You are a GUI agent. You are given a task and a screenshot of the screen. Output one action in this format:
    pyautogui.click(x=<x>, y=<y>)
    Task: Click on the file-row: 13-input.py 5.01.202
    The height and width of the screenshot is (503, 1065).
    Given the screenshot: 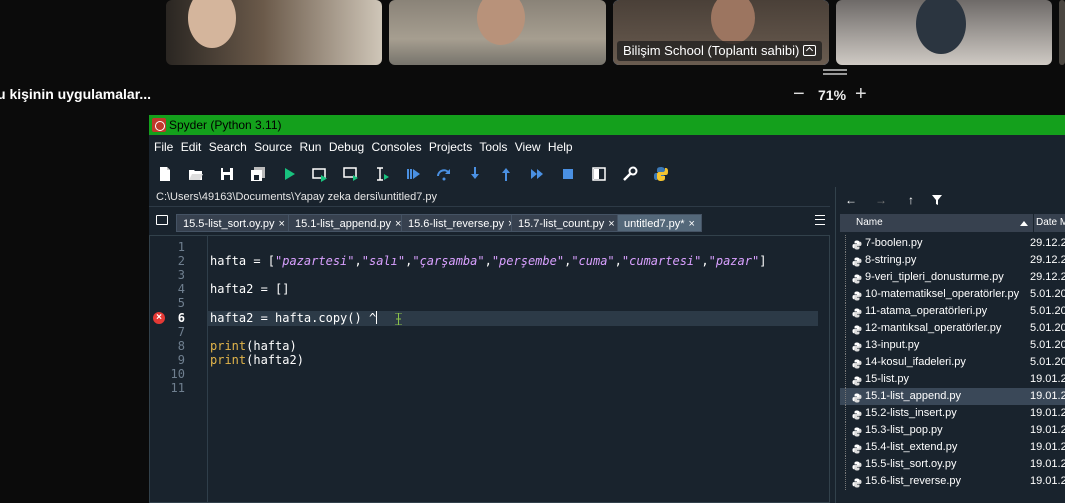 What is the action you would take?
    pyautogui.click(x=952, y=345)
    